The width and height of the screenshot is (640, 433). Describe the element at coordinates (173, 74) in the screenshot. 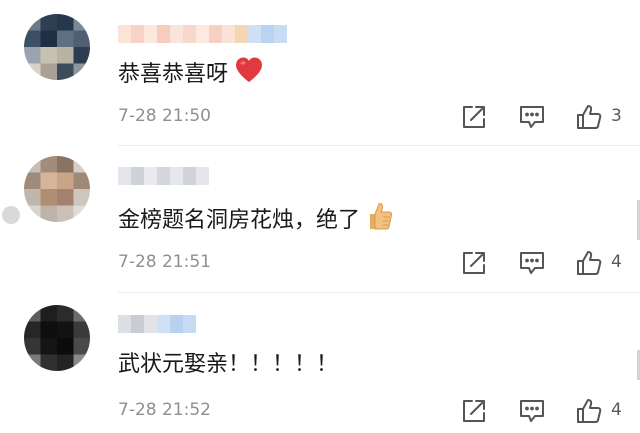

I see `comment-text-content: 恭喜恭喜呀` at that location.